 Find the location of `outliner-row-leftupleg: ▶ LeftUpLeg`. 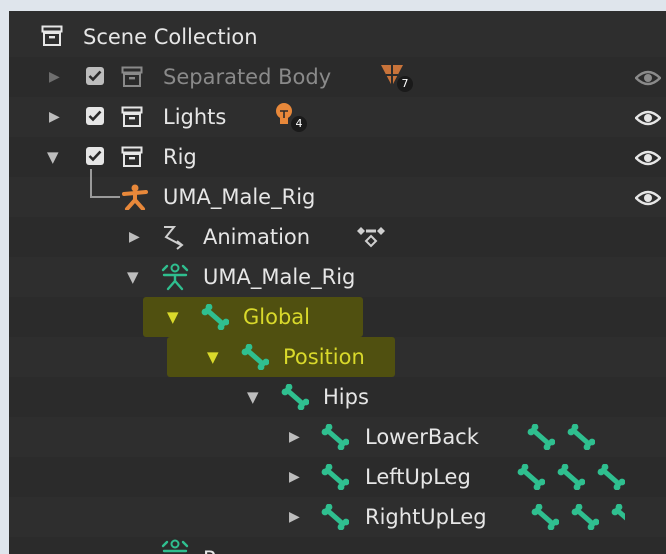

outliner-row-leftupleg: ▶ LeftUpLeg is located at coordinates (337, 477).